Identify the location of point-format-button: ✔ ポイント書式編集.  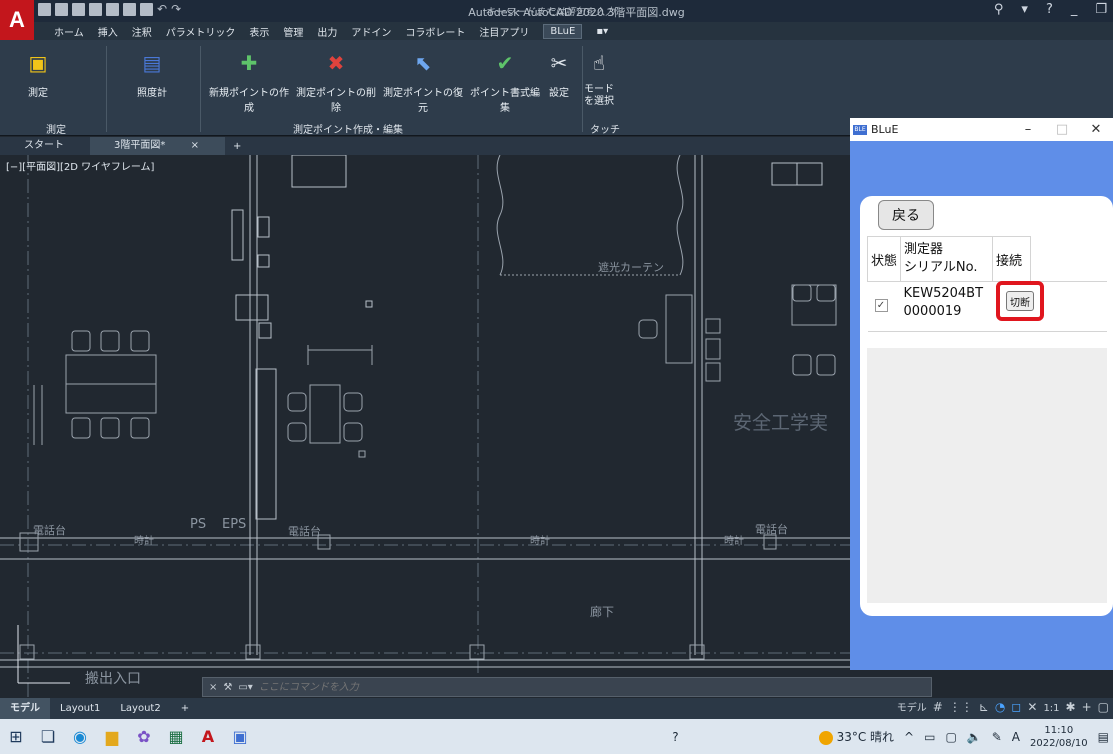
(505, 82).